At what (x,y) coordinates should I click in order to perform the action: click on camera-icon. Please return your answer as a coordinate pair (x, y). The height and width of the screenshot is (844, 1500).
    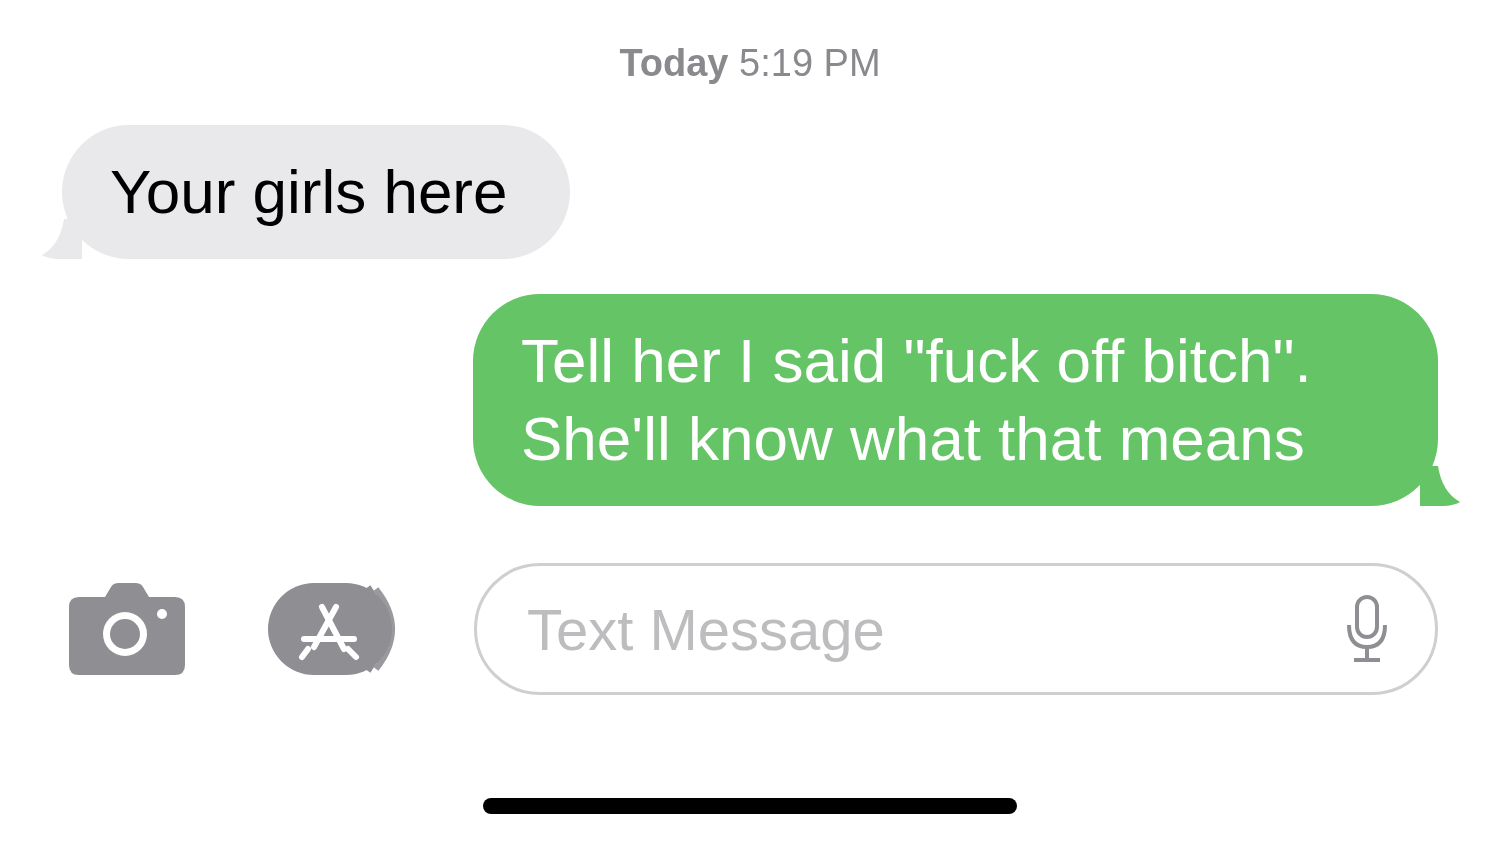
    Looking at the image, I should click on (127, 629).